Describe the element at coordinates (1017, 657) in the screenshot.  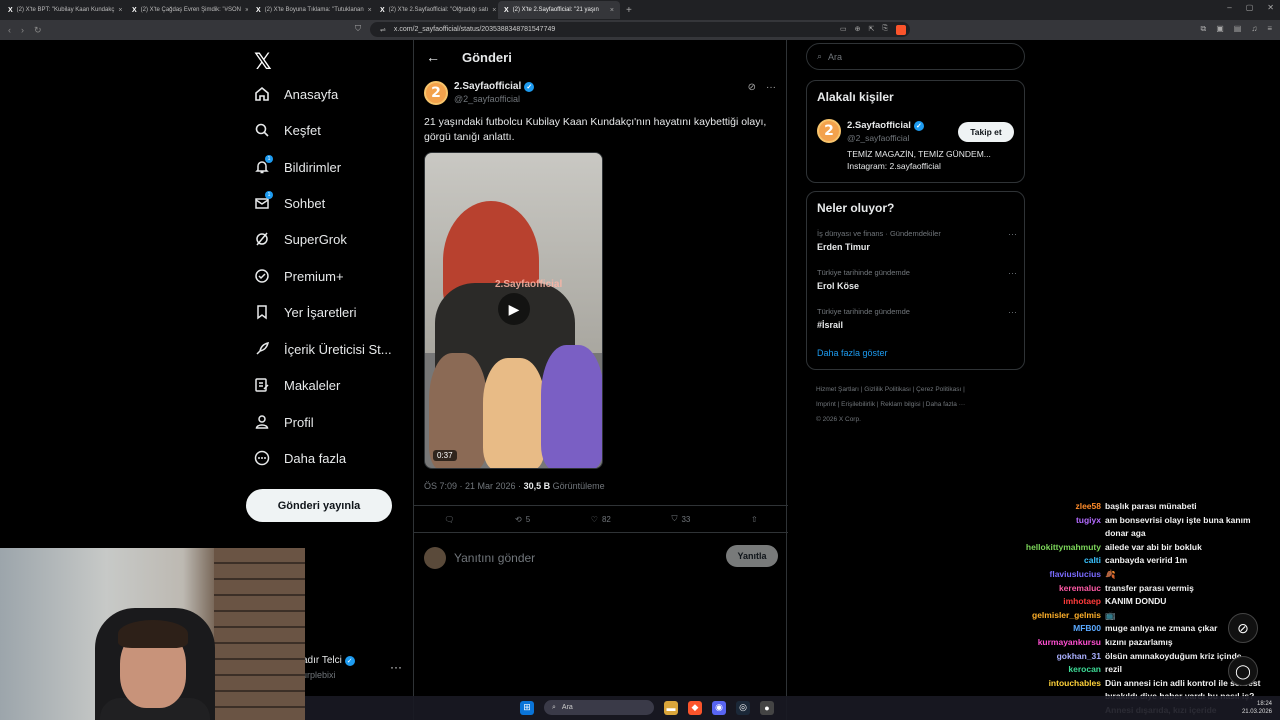
I see `chat-username: gokhan_31` at that location.